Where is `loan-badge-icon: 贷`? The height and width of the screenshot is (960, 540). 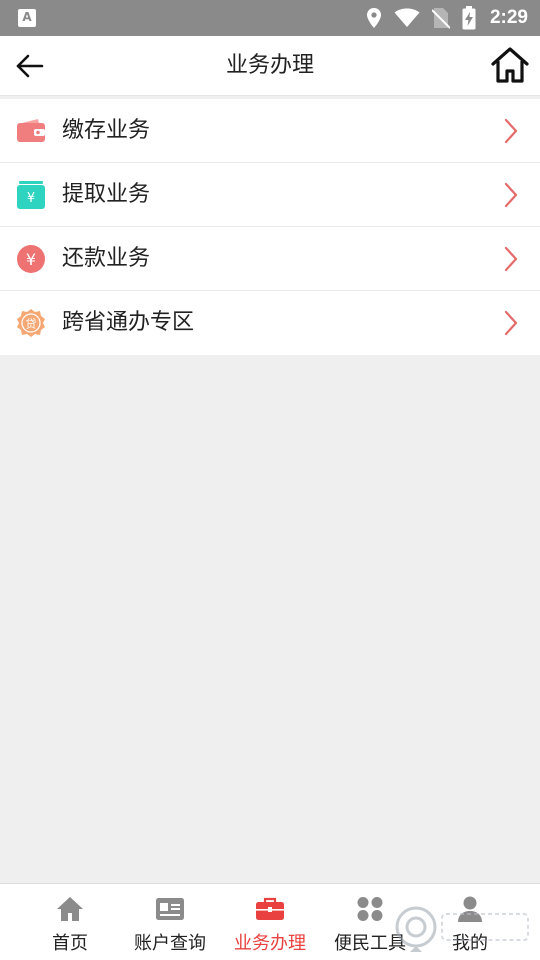 loan-badge-icon: 贷 is located at coordinates (31, 323).